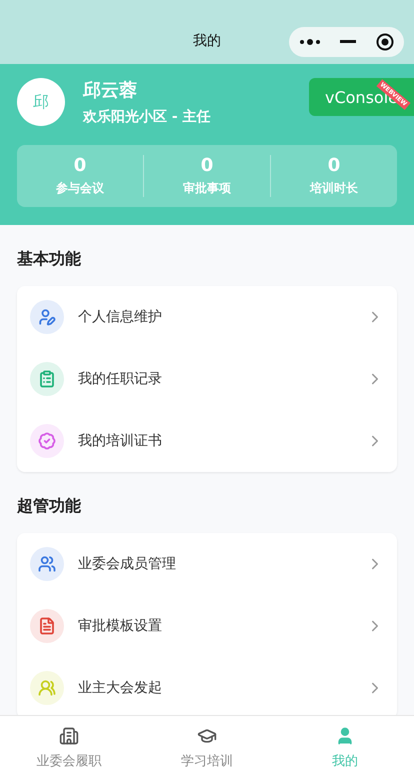 Image resolution: width=414 pixels, height=780 pixels. I want to click on menu-item: 业委会成员管理, so click(207, 564).